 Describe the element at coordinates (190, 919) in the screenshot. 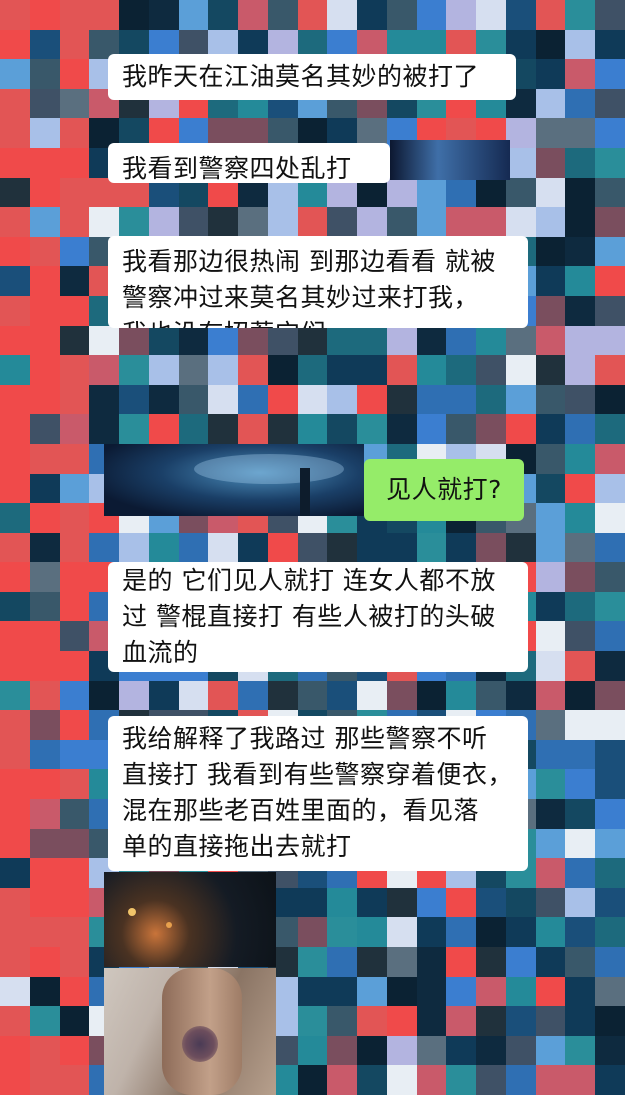

I see `night-street-photo` at that location.